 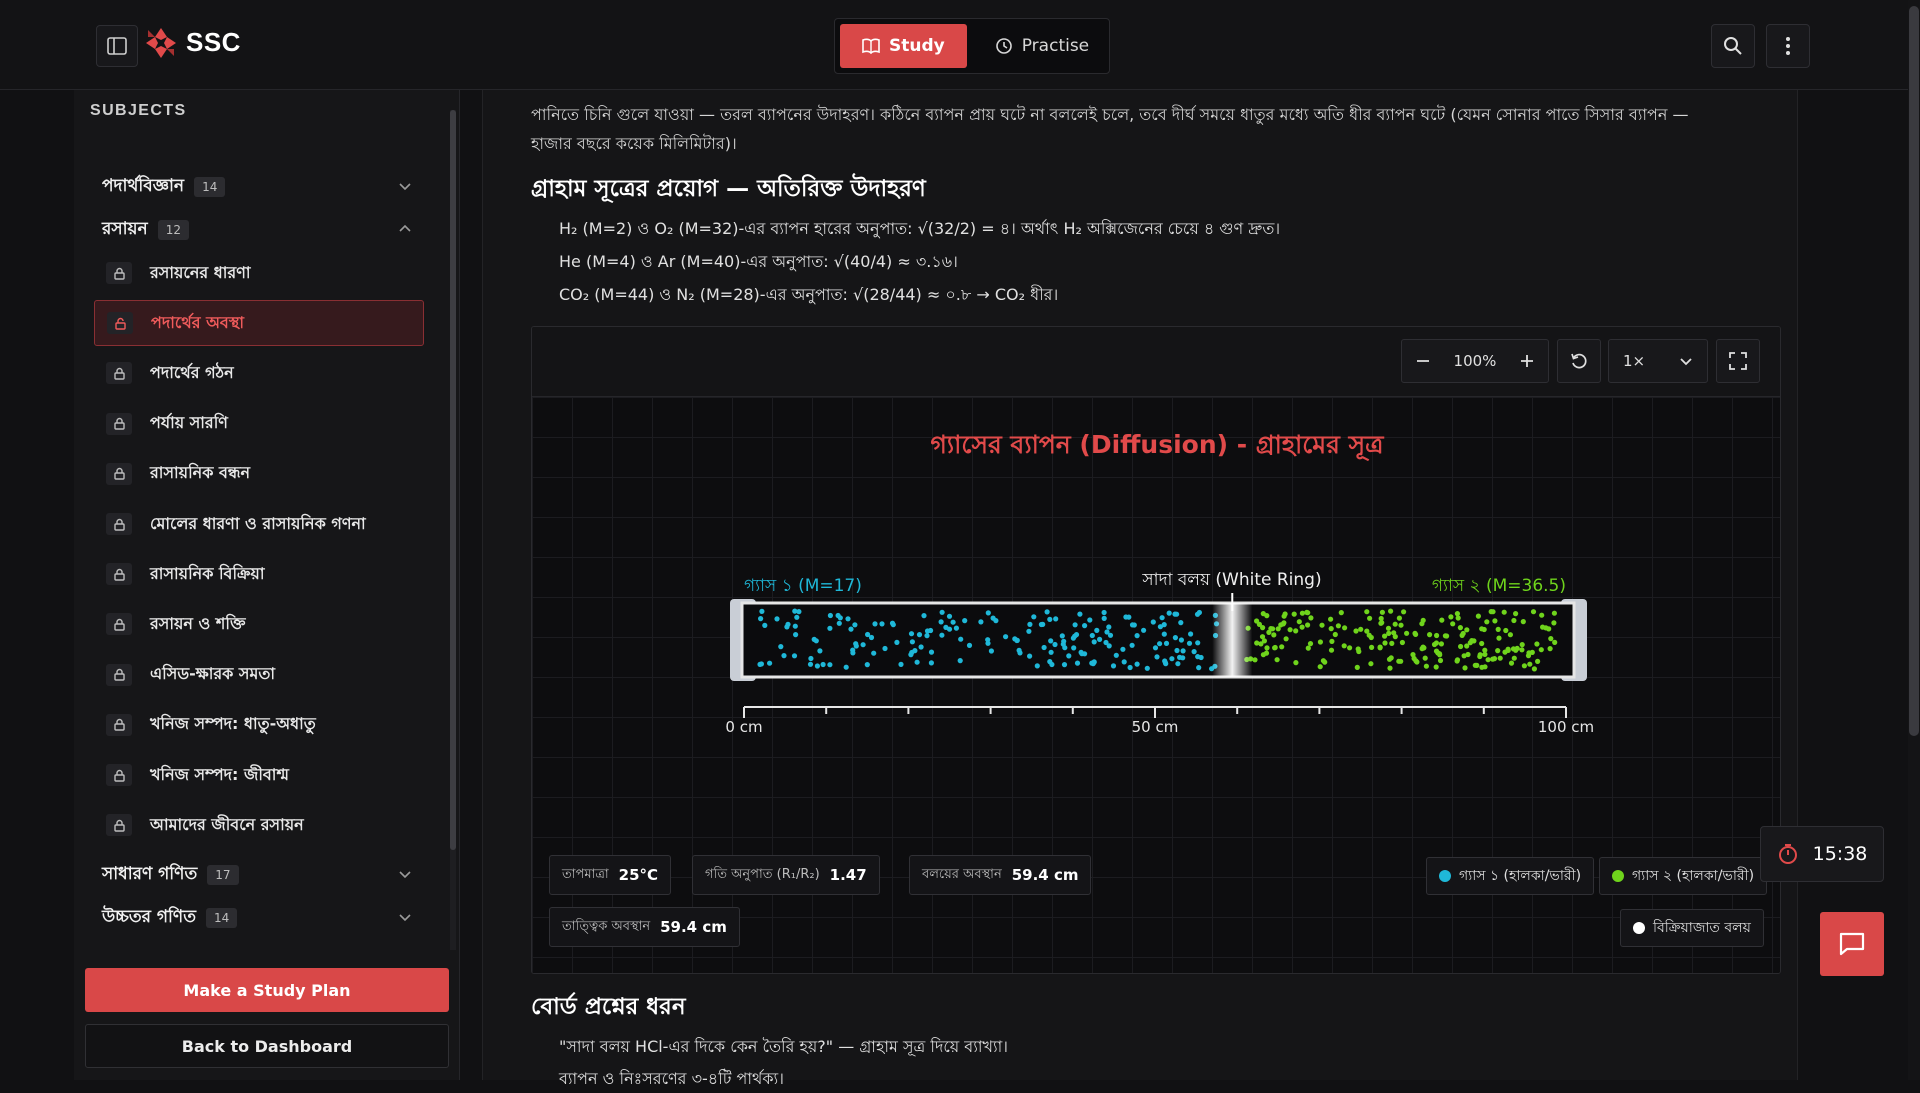 I want to click on fullscreen-button, so click(x=1738, y=361).